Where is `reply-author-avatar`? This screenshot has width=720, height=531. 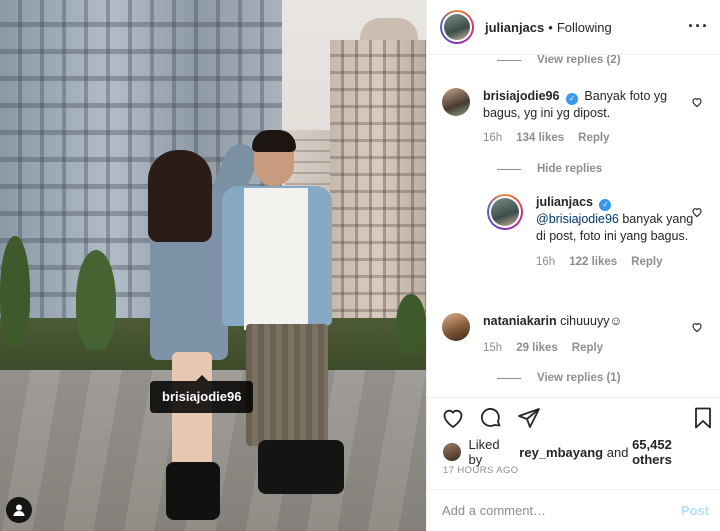 reply-author-avatar is located at coordinates (505, 212).